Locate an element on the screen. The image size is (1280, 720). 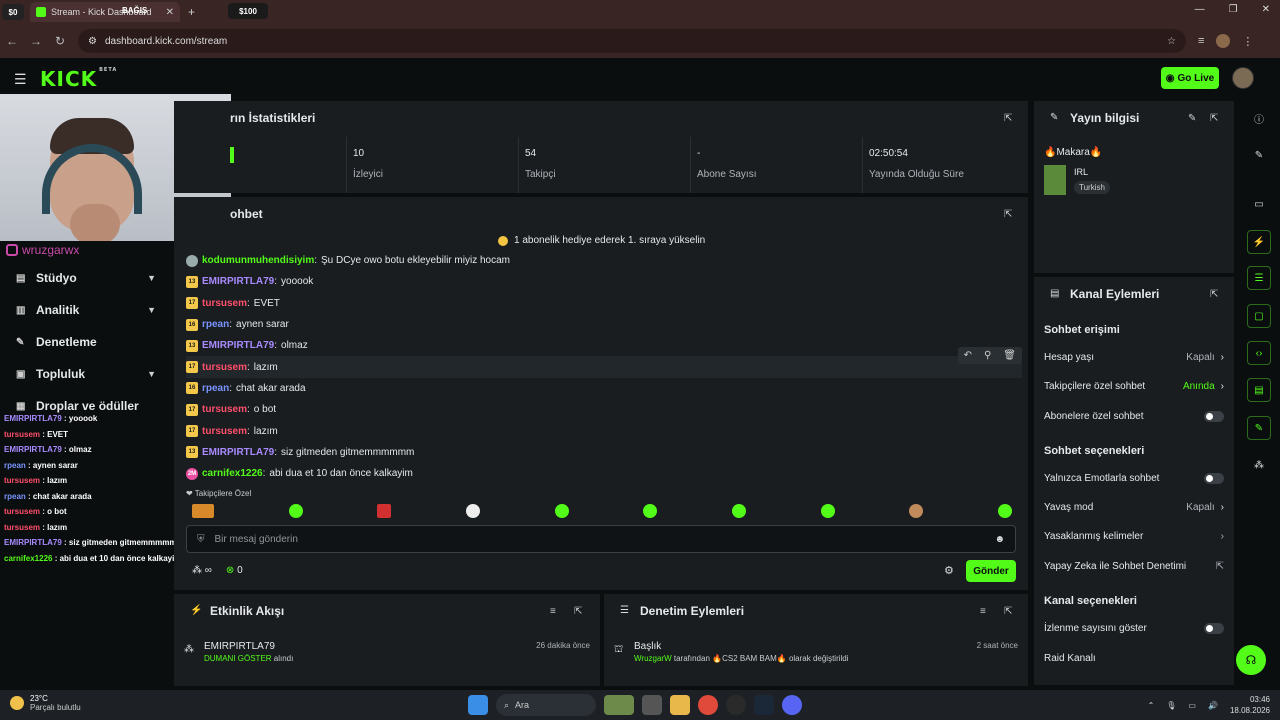
playlist-icon: ≡ is located at coordinates (1201, 41).